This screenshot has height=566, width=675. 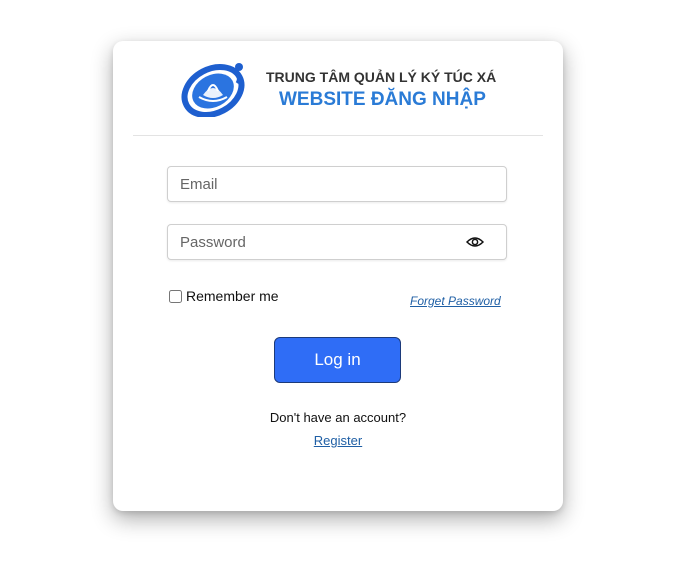 I want to click on header-divider, so click(x=338, y=135).